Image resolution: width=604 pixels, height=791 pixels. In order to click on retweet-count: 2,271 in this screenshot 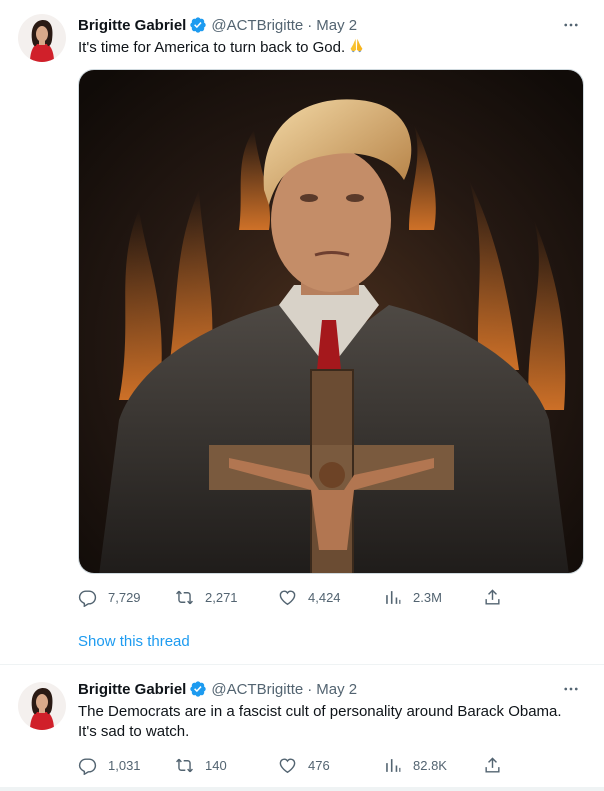, I will do `click(221, 597)`.